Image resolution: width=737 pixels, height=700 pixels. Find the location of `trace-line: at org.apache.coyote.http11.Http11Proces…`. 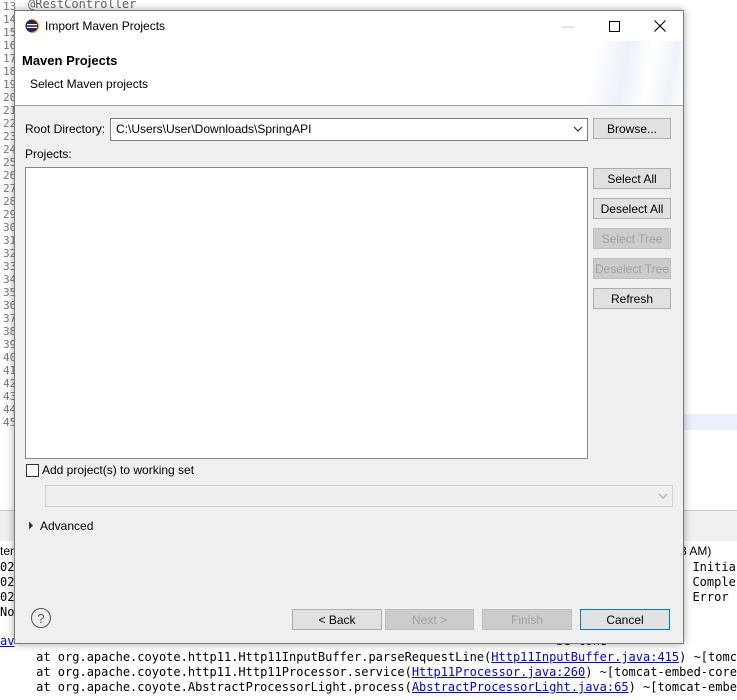

trace-line: at org.apache.coyote.http11.Http11Proces… is located at coordinates (368, 672).